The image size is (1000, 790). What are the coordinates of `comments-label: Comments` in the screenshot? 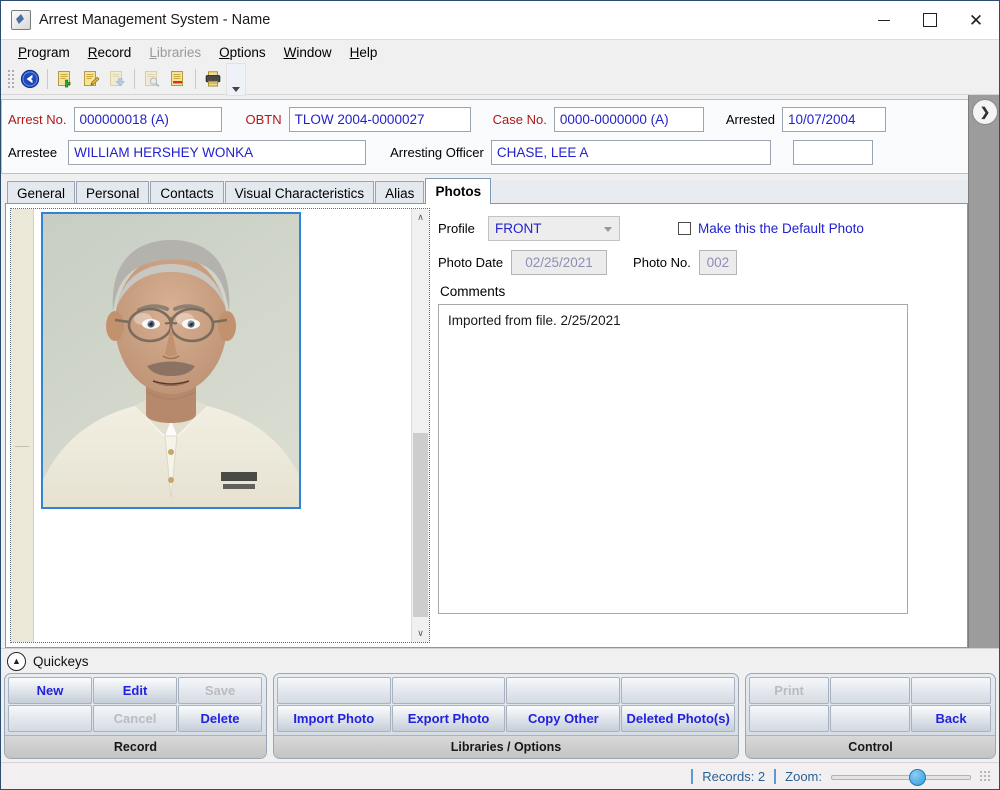 It's located at (473, 291).